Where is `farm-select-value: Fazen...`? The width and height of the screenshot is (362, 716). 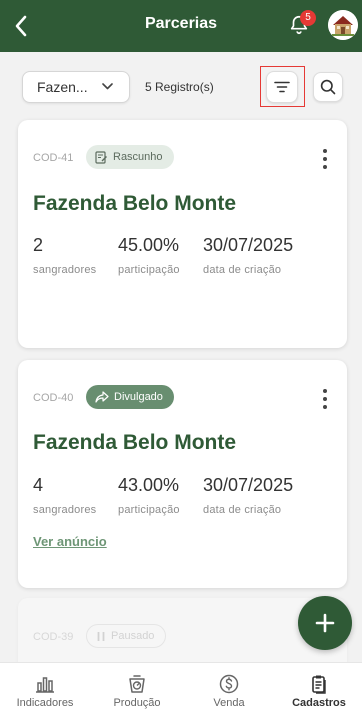 farm-select-value: Fazen... is located at coordinates (62, 87).